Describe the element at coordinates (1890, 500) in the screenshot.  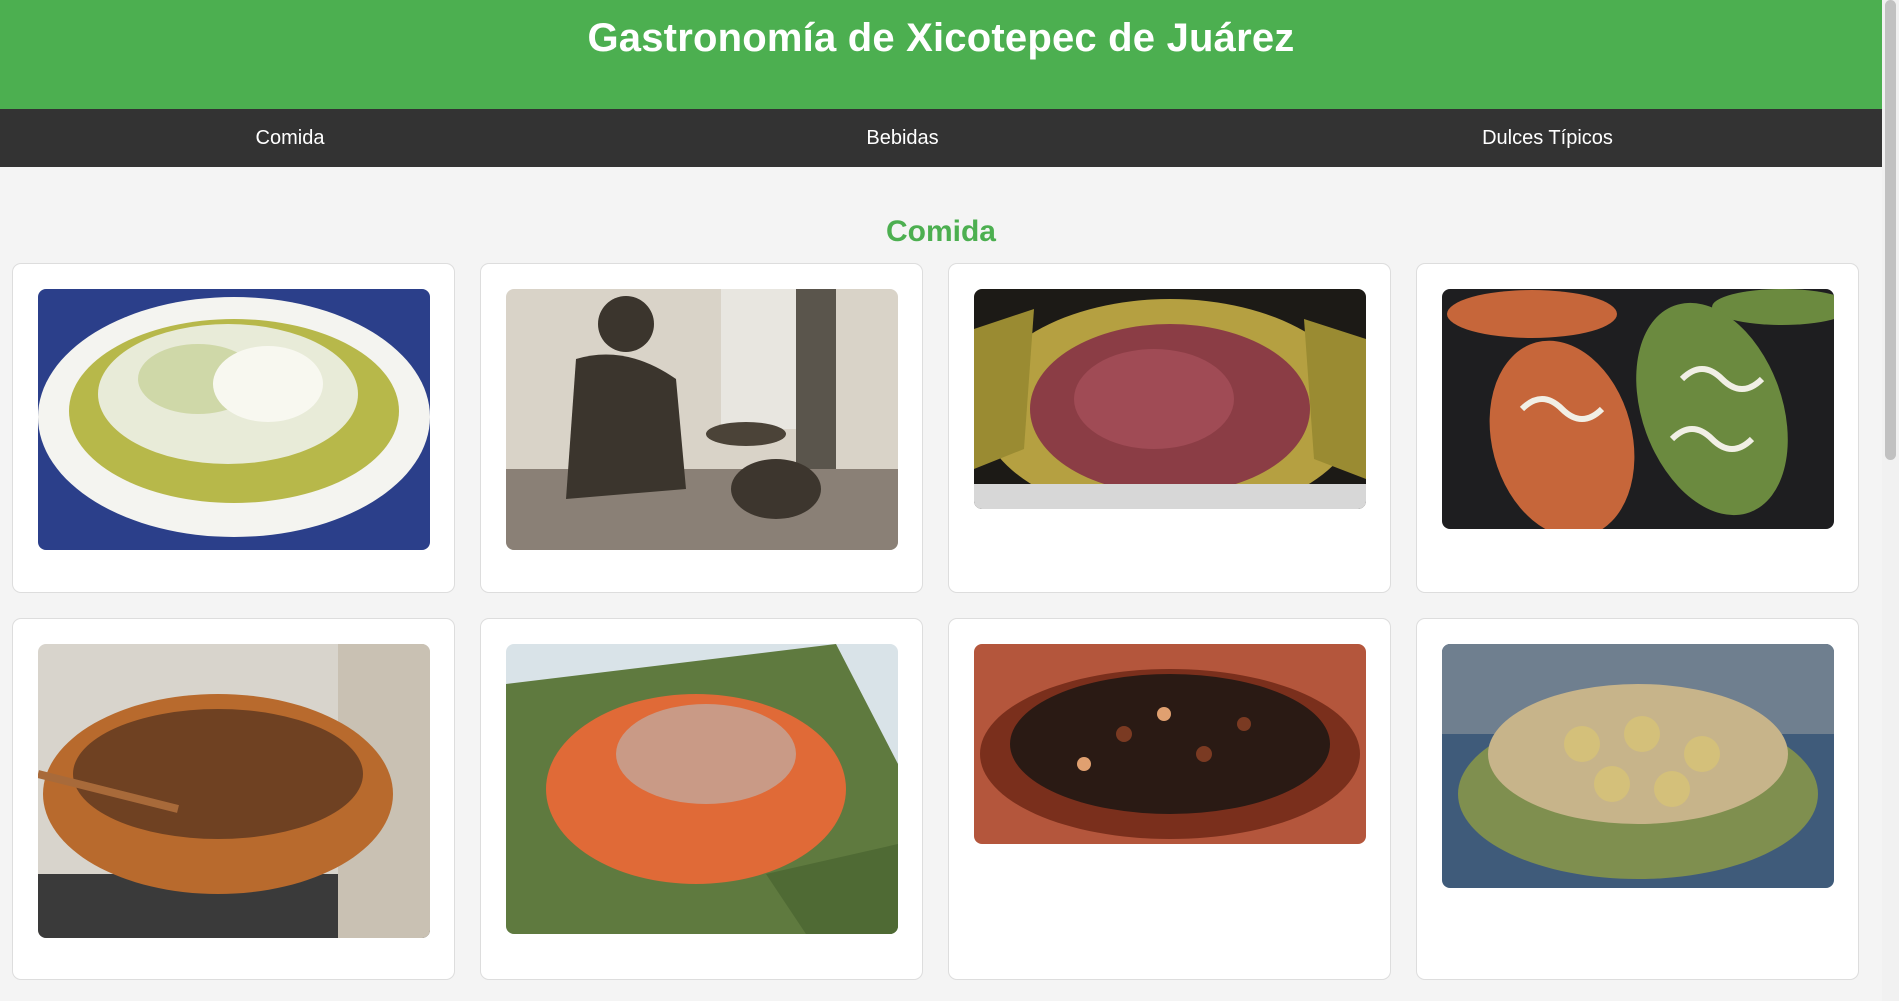
I see `vertical-scrollbar` at that location.